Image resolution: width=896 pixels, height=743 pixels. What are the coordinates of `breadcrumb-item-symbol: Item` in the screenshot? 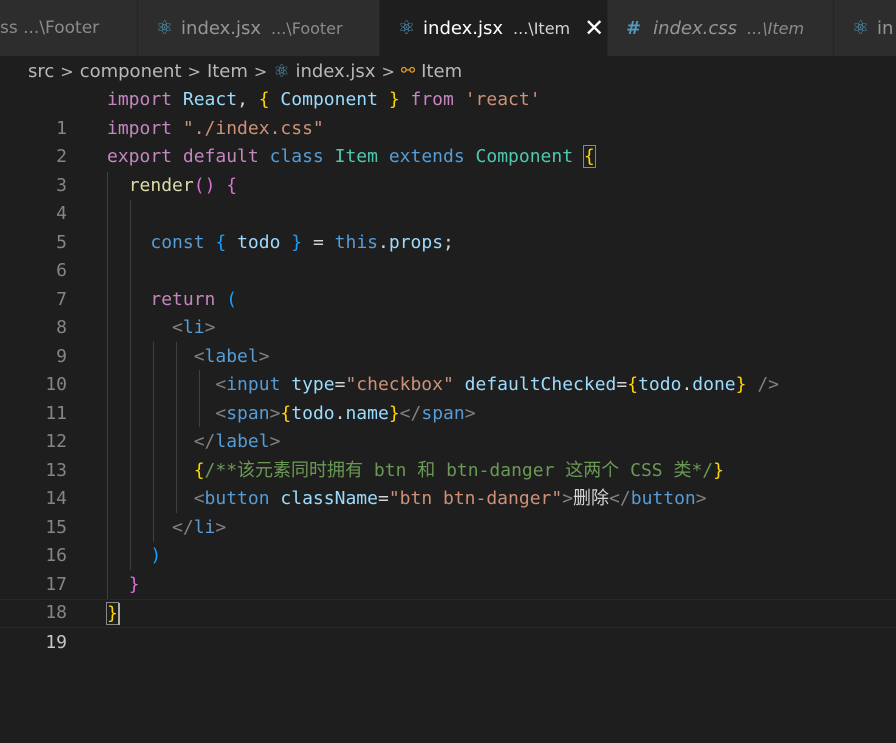 It's located at (441, 71).